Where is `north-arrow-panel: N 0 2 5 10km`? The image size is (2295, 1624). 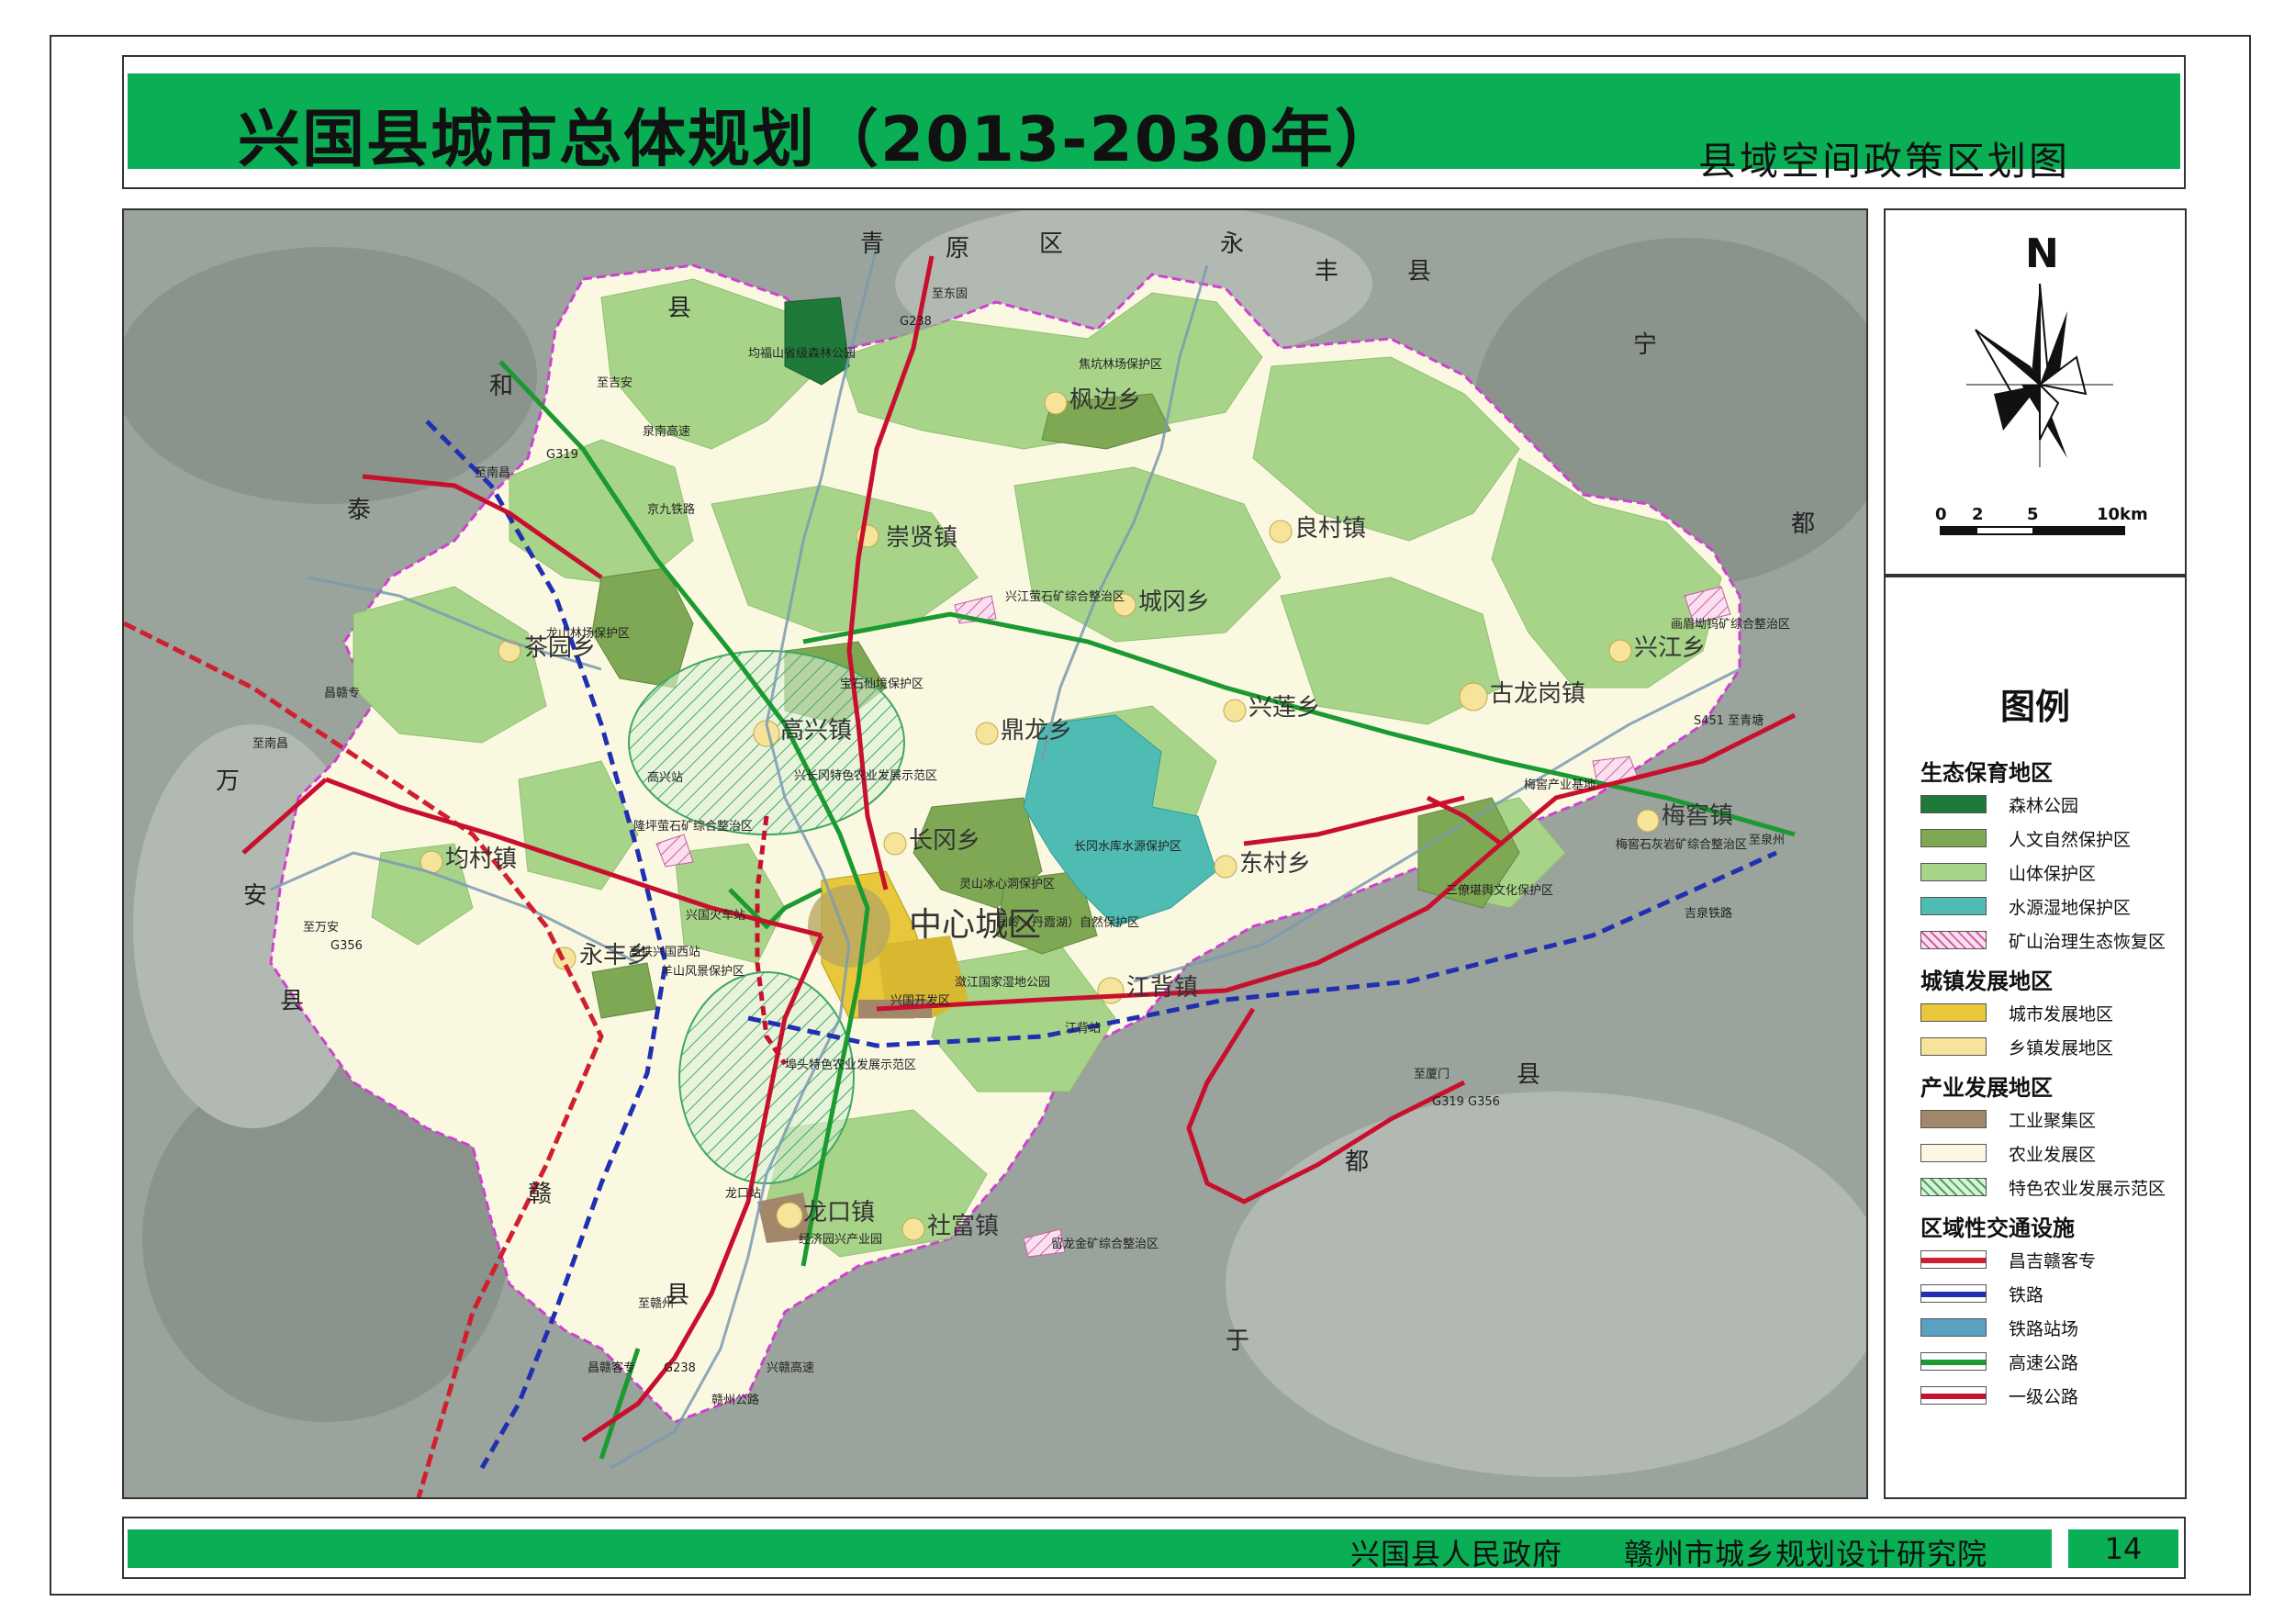
north-arrow-panel: N 0 2 5 10km is located at coordinates (2035, 392).